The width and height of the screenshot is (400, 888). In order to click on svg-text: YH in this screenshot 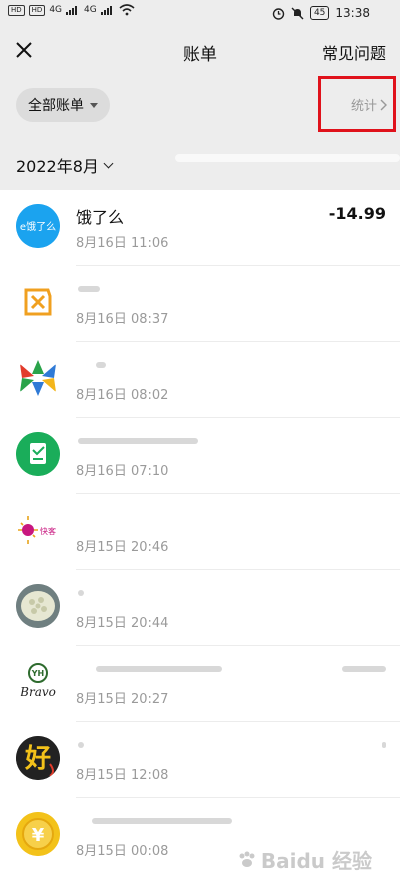, I will do `click(38, 673)`.